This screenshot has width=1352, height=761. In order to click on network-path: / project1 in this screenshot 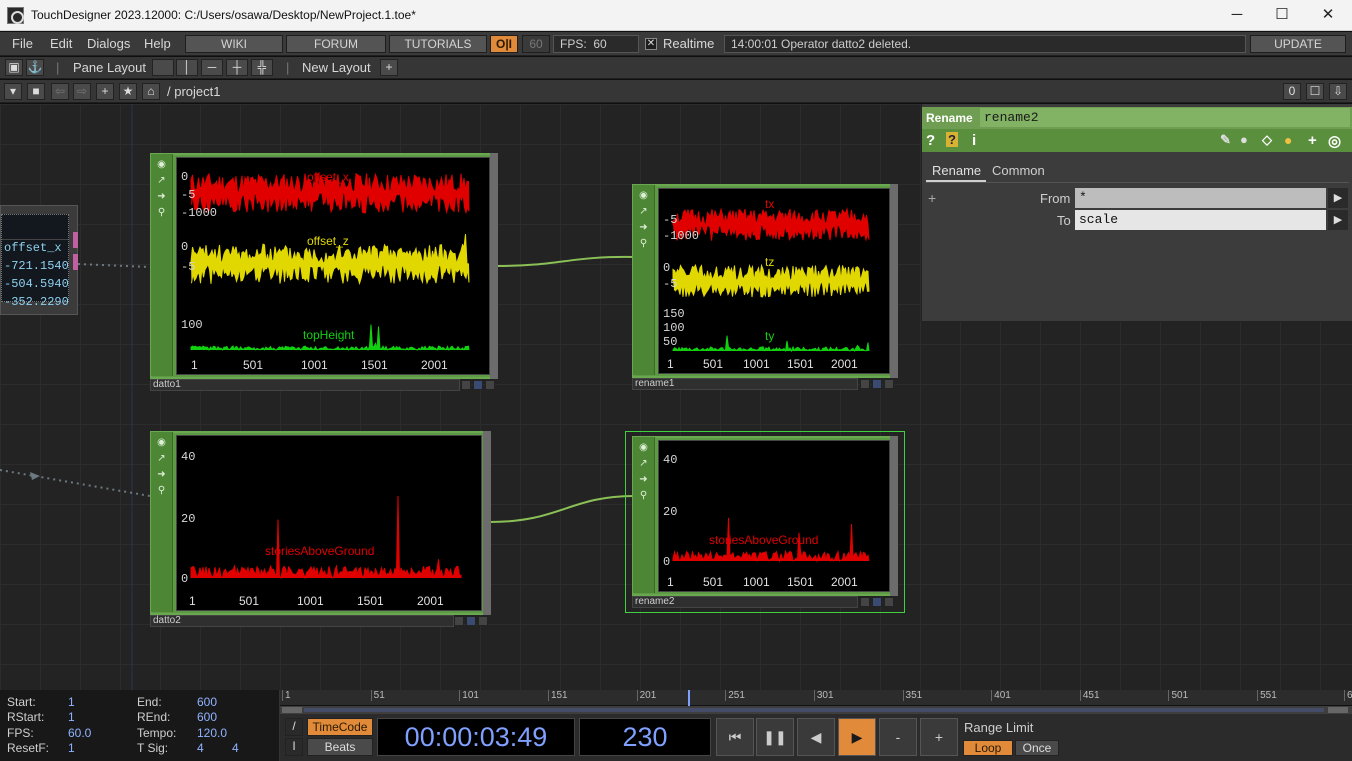, I will do `click(193, 91)`.